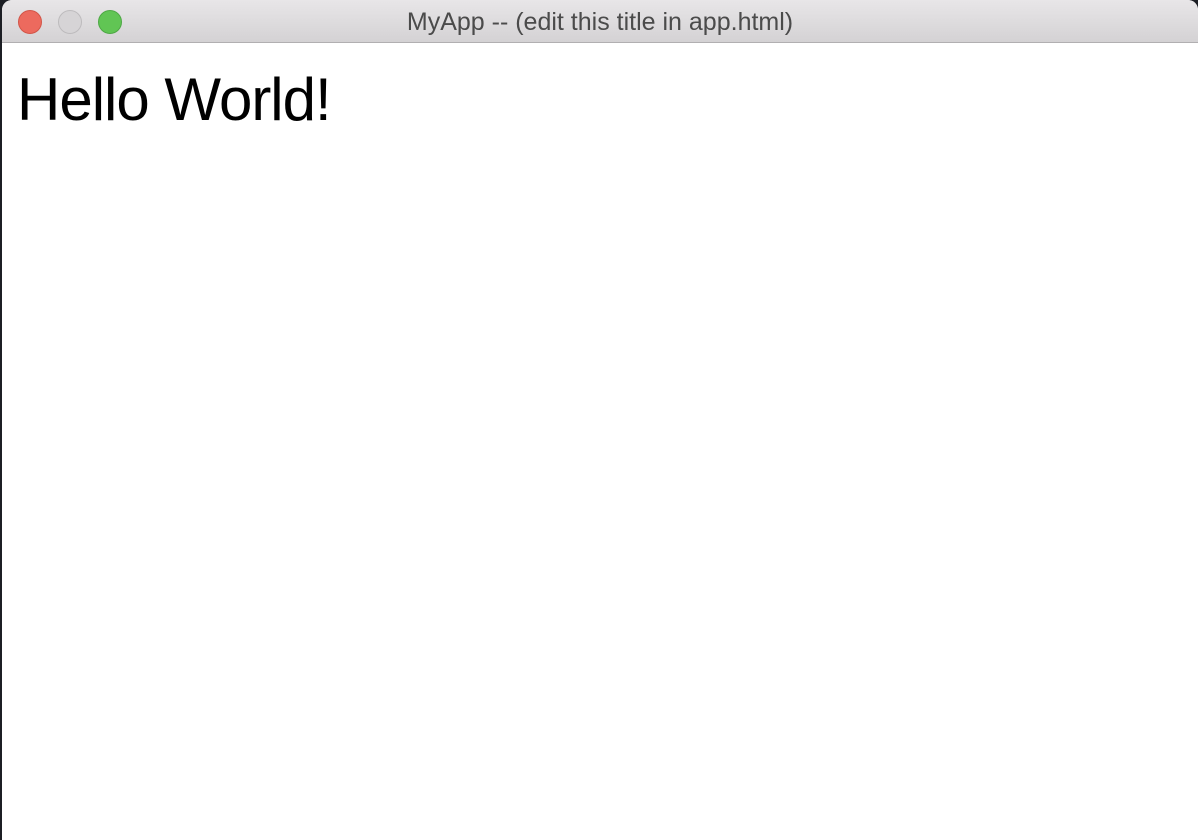 The height and width of the screenshot is (840, 1198). I want to click on window-content: Hello World!, so click(600, 87).